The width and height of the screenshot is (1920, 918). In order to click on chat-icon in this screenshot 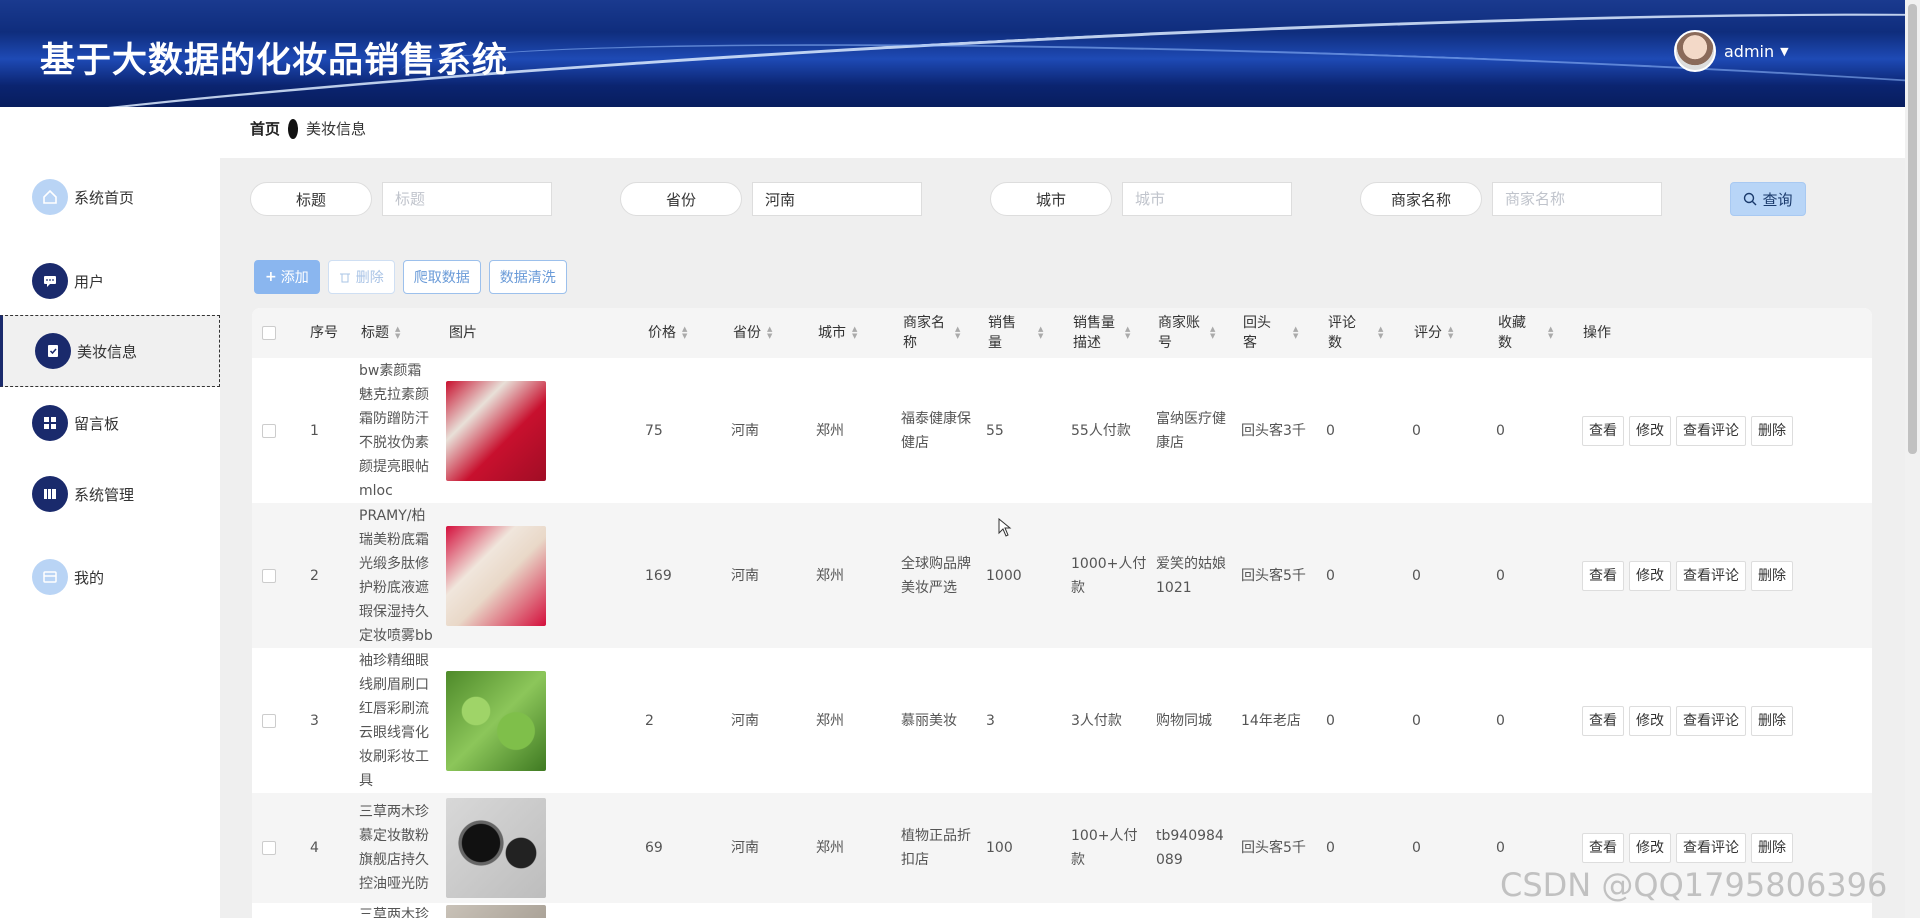, I will do `click(50, 281)`.